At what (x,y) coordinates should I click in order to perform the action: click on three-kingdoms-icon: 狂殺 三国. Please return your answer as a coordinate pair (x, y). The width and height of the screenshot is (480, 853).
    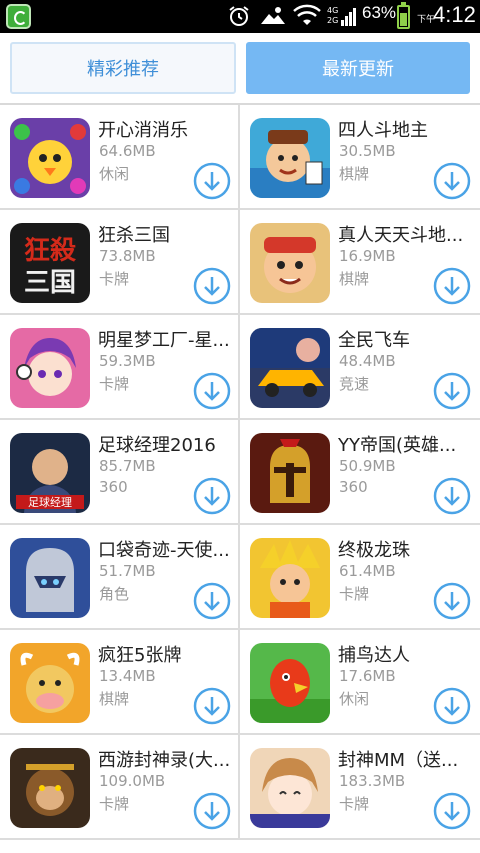
    Looking at the image, I should click on (50, 263).